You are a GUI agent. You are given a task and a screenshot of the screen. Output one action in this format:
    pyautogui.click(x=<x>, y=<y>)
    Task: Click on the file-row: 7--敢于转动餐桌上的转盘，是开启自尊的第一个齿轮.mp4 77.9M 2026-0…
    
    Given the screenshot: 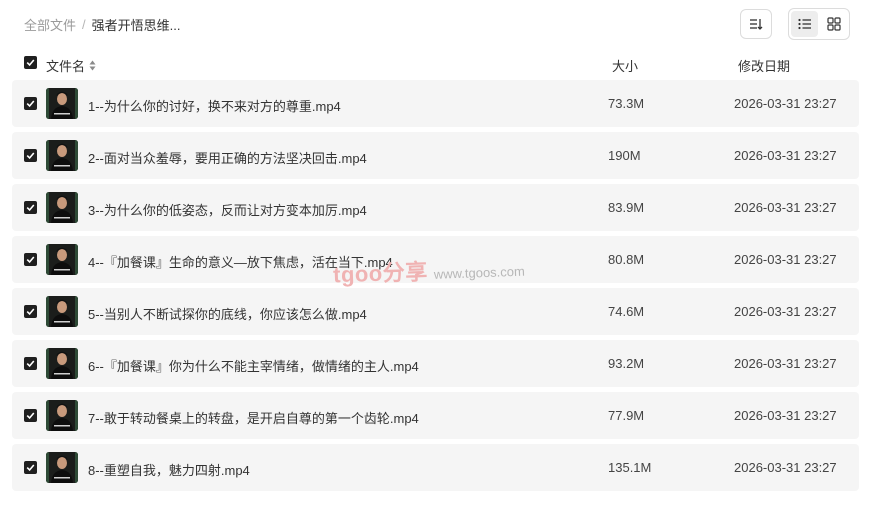 What is the action you would take?
    pyautogui.click(x=435, y=415)
    